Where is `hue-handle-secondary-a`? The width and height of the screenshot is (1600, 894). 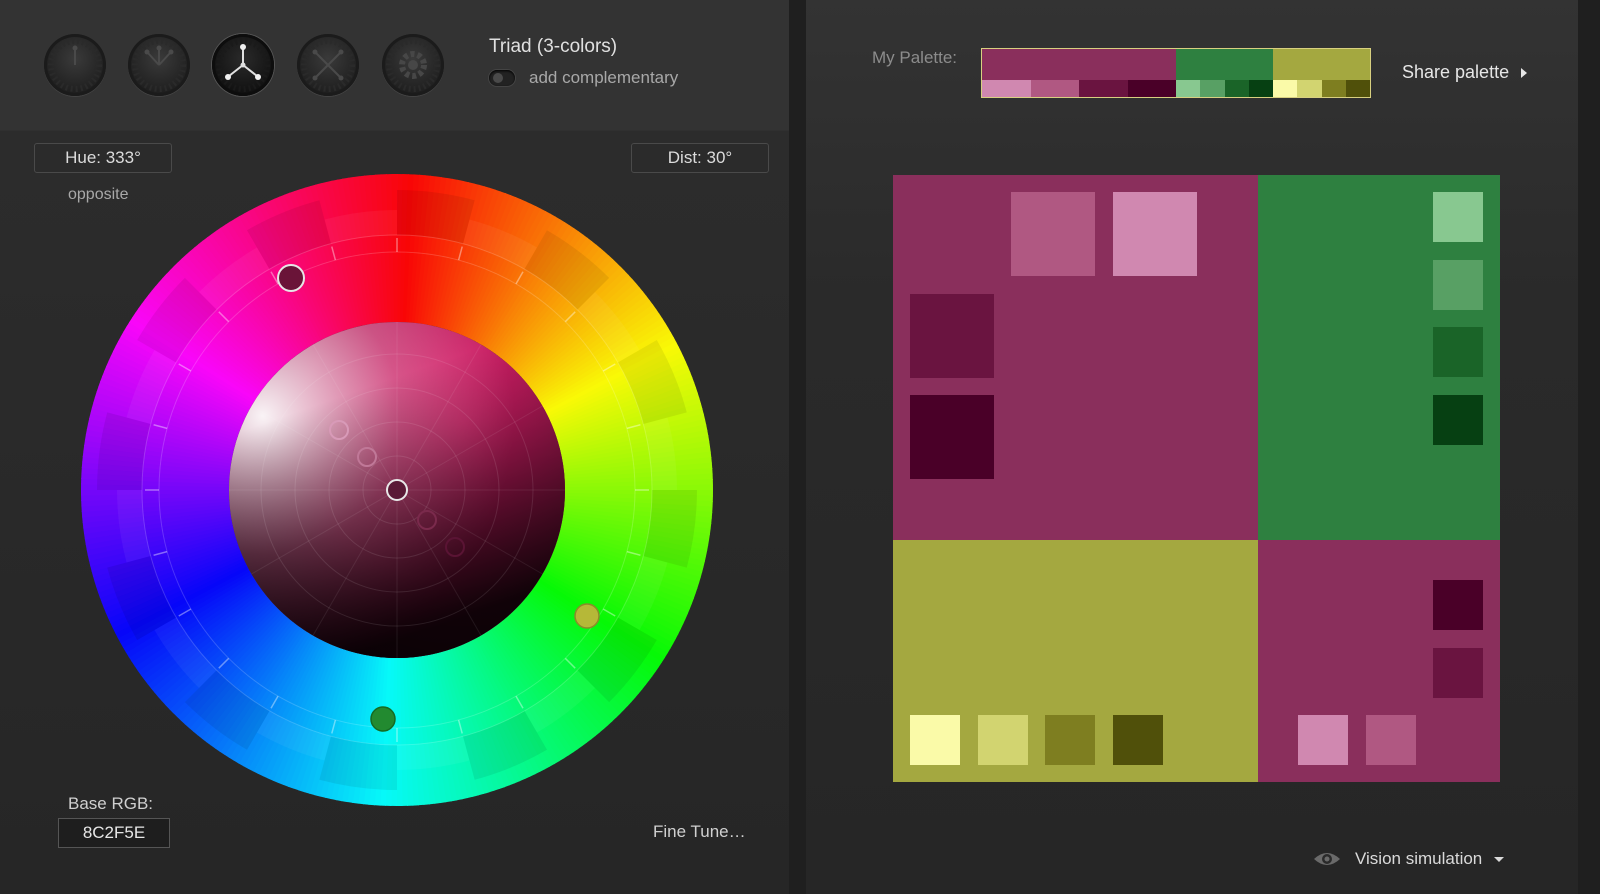
hue-handle-secondary-a is located at coordinates (383, 719).